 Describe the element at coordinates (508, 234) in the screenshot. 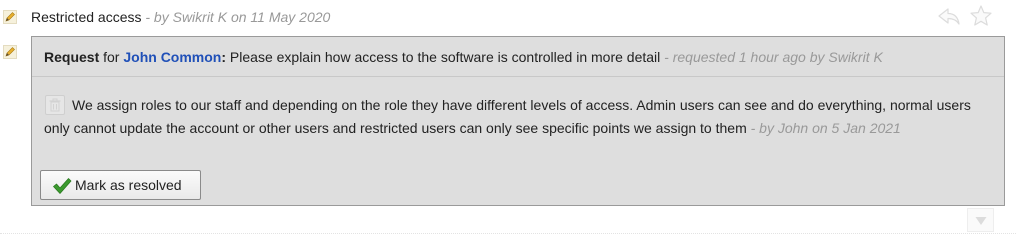

I see `divider` at that location.